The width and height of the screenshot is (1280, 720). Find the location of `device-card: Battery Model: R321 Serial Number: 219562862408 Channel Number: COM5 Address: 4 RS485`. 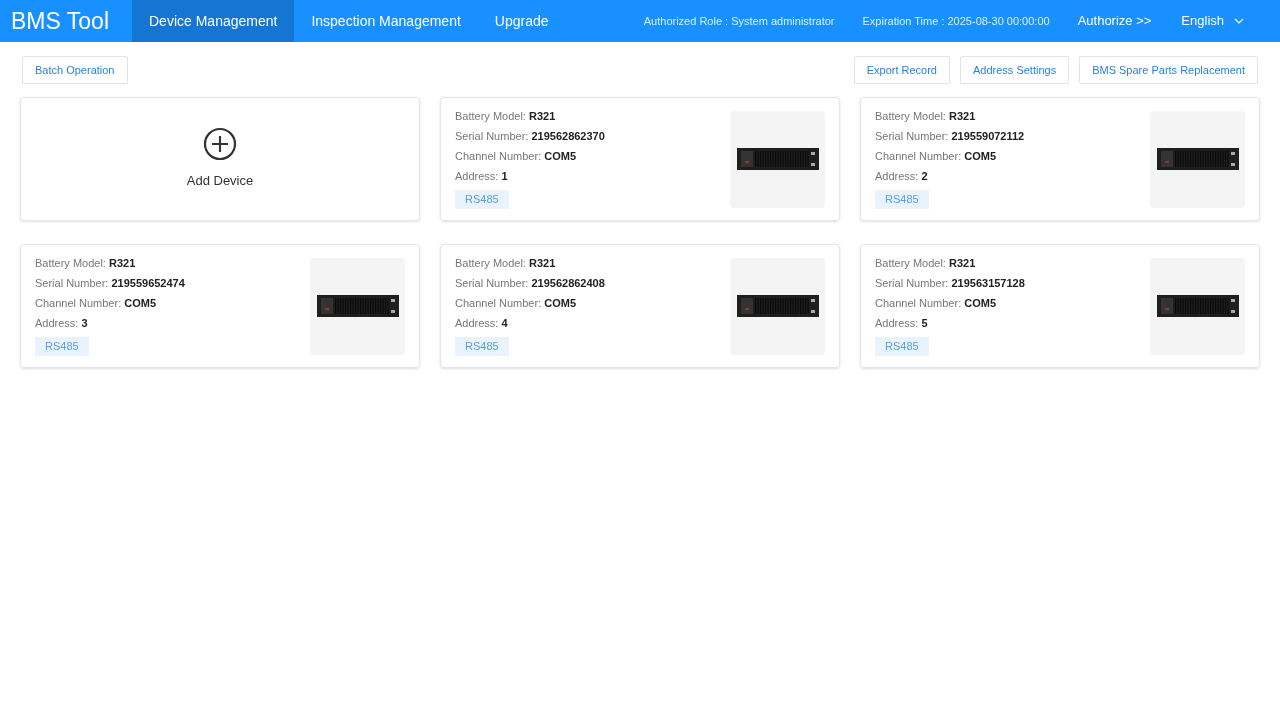

device-card: Battery Model: R321 Serial Number: 219562862408 Channel Number: COM5 Address: 4 RS485 is located at coordinates (640, 306).